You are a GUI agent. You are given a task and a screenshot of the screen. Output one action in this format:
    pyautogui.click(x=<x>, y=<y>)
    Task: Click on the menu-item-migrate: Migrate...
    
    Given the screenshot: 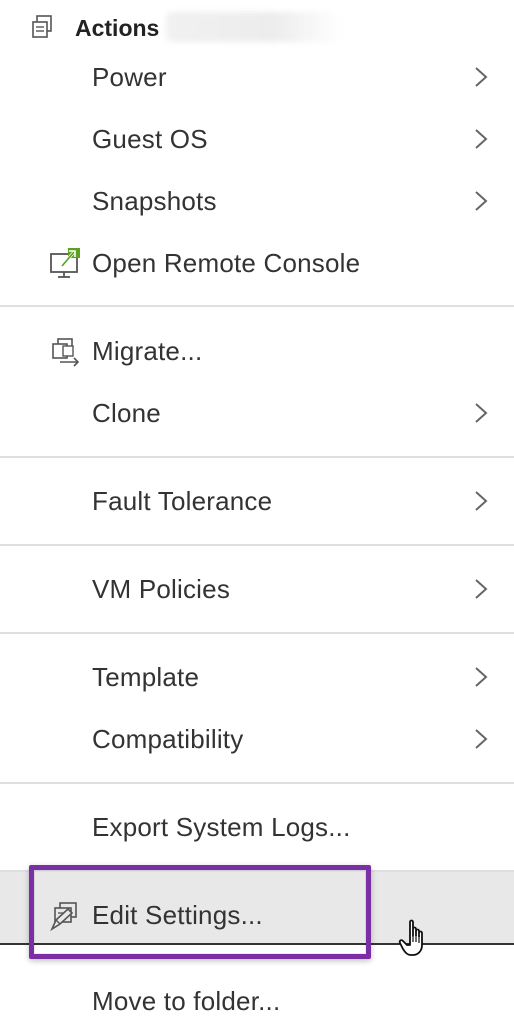 What is the action you would take?
    pyautogui.click(x=257, y=351)
    